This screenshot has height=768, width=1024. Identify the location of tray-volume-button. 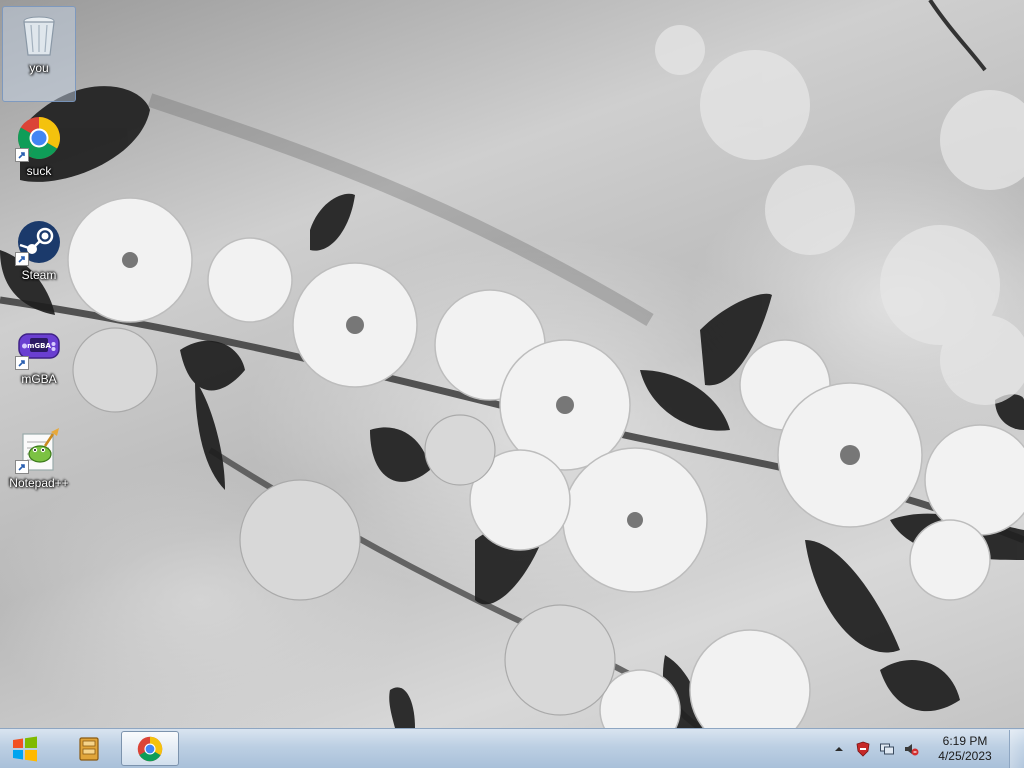
(911, 749).